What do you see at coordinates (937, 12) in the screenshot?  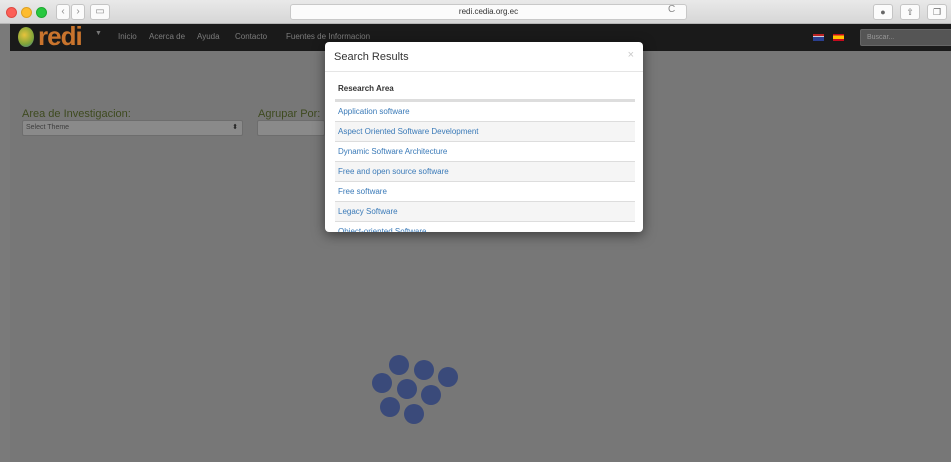 I see `tabs-icon: ❐` at bounding box center [937, 12].